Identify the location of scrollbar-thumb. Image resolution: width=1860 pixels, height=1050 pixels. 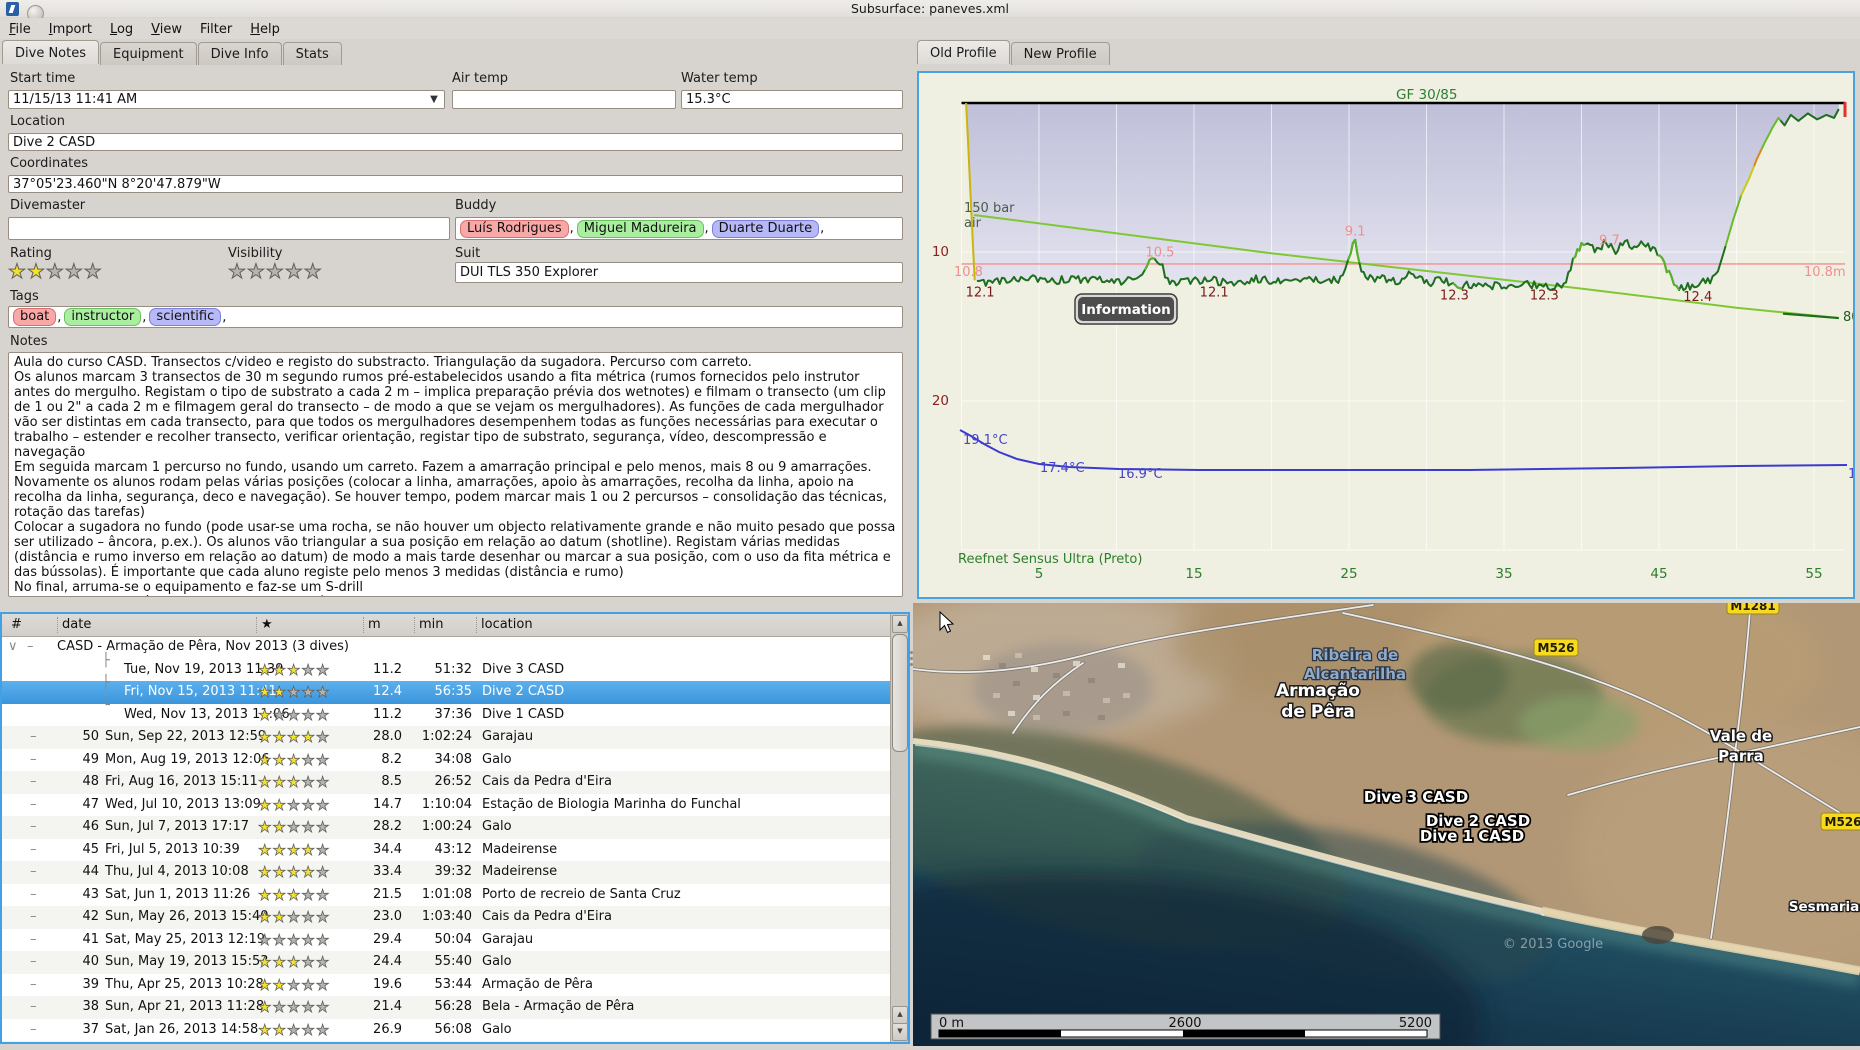
(900, 693).